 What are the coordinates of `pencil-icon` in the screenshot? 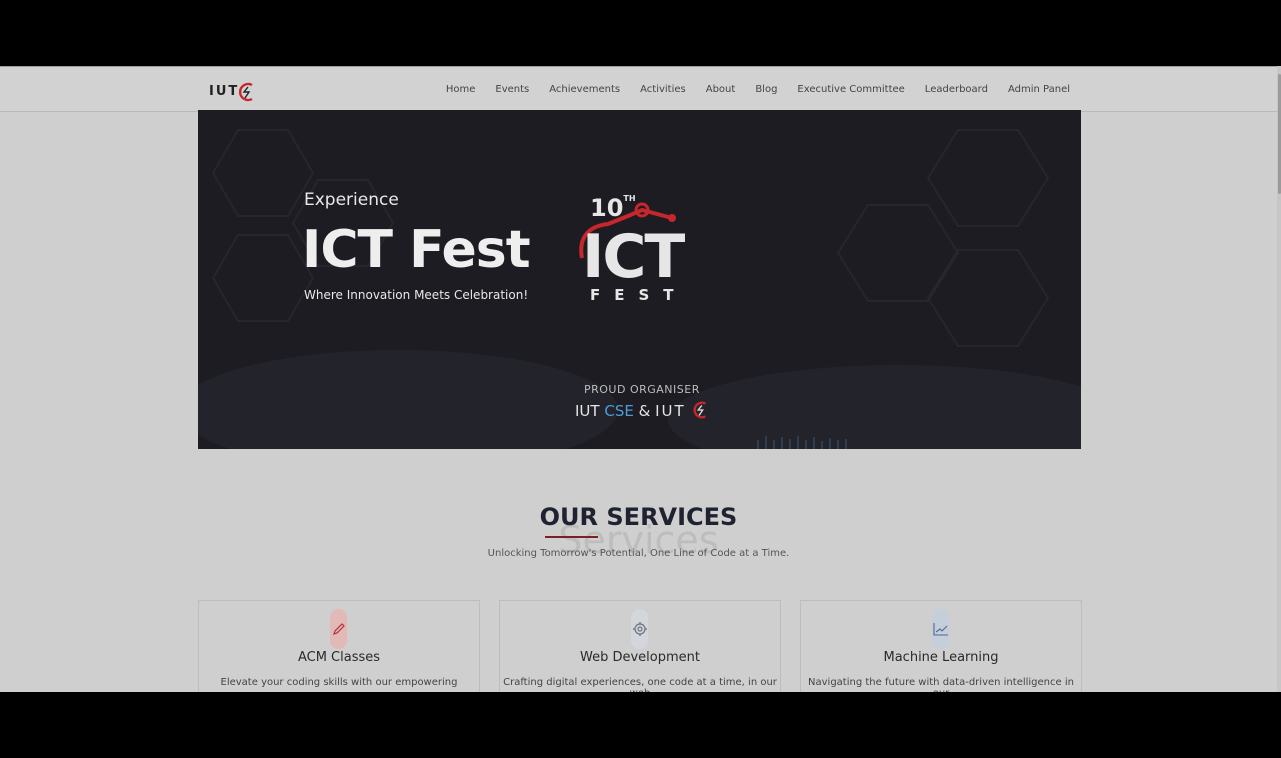 It's located at (338, 629).